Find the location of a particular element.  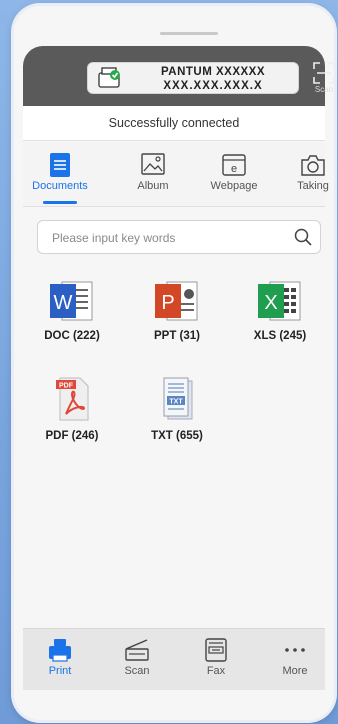

source-tabs: Documents Album e Webpage Taking is located at coordinates (176, 174).